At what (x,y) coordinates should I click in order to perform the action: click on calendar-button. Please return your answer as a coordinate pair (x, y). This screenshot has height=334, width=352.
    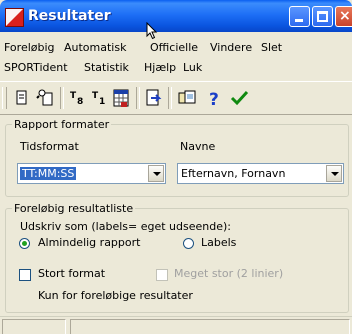
    Looking at the image, I should click on (121, 98).